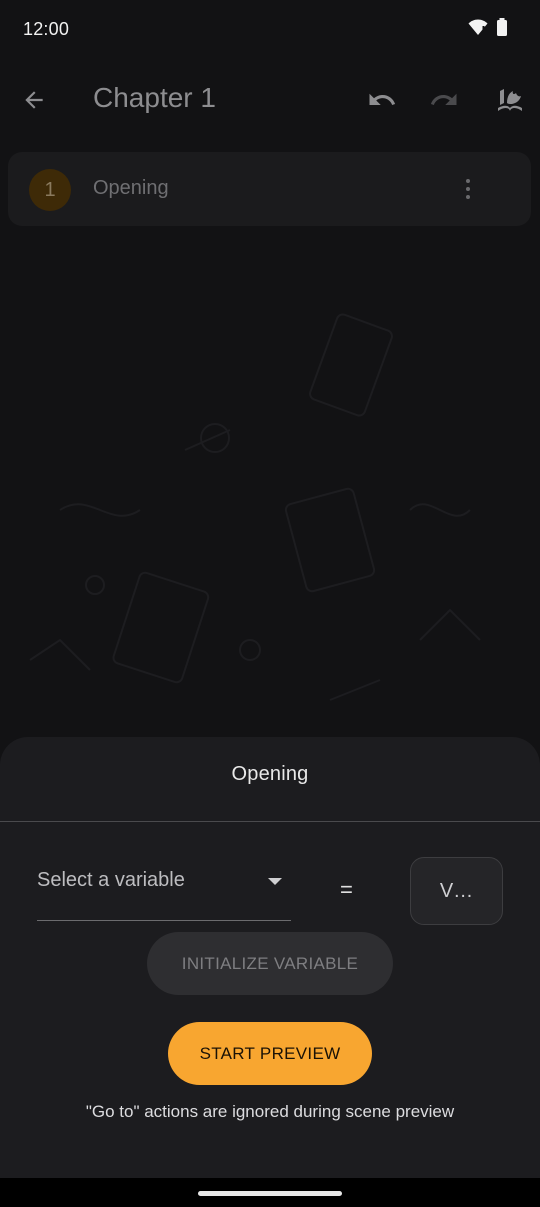 The image size is (540, 1207). What do you see at coordinates (346, 889) in the screenshot?
I see `equals-sign: =` at bounding box center [346, 889].